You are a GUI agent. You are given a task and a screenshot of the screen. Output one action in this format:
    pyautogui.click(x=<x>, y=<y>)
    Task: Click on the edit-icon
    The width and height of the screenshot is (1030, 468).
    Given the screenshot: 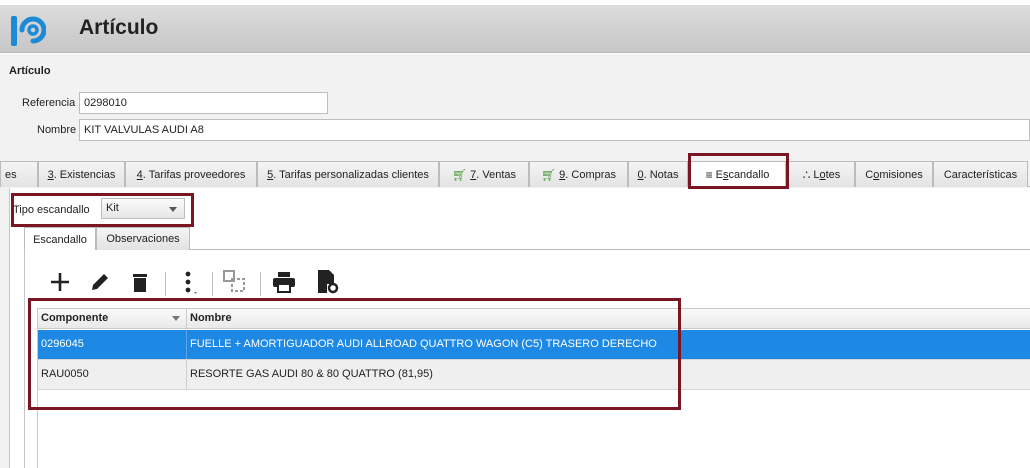 What is the action you would take?
    pyautogui.click(x=100, y=282)
    